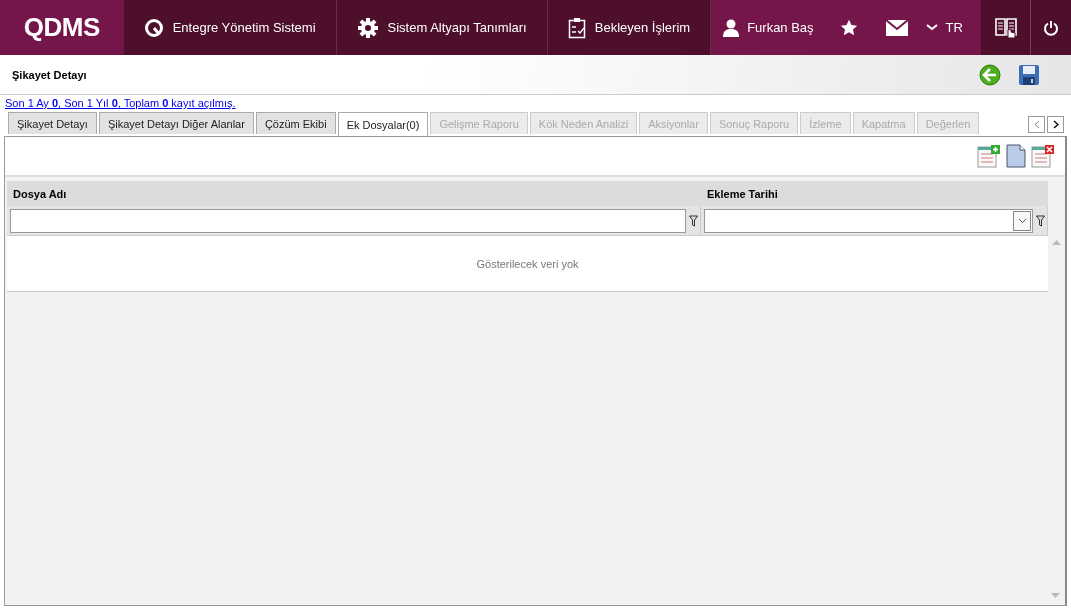 The image size is (1071, 614). What do you see at coordinates (848, 27) in the screenshot?
I see `star-icon` at bounding box center [848, 27].